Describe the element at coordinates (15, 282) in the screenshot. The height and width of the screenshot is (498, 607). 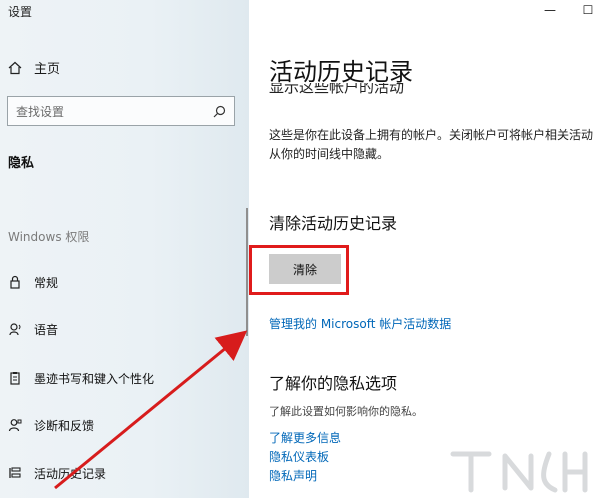
I see `lock-icon` at that location.